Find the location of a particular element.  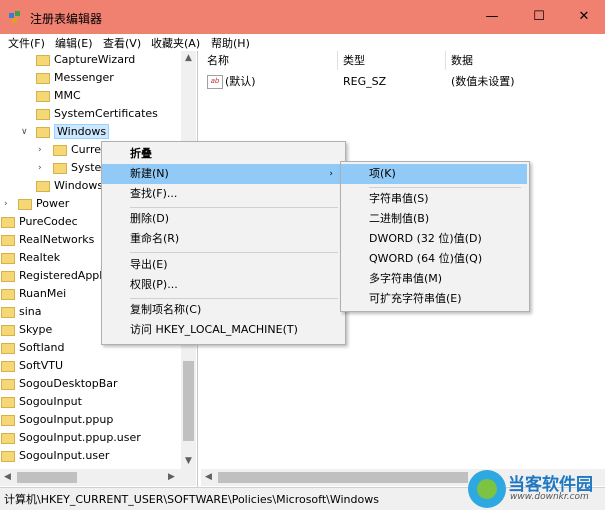

tree-node: RuanMei is located at coordinates (33, 294).